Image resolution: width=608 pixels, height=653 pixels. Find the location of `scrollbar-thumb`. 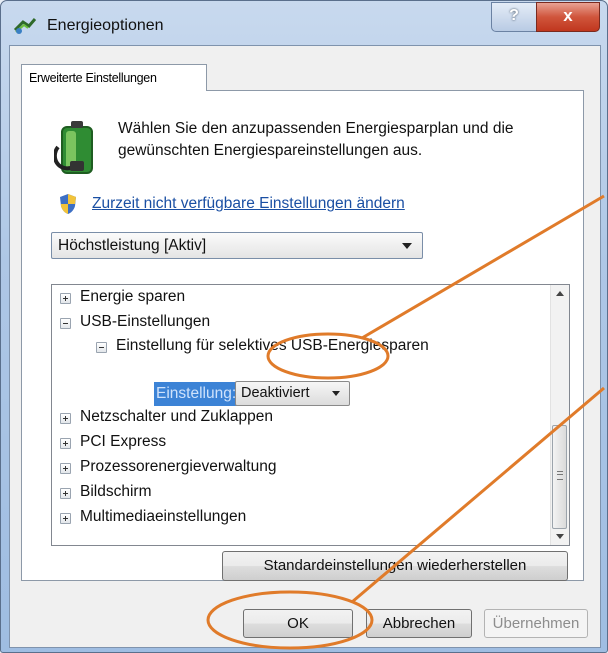

scrollbar-thumb is located at coordinates (559, 477).